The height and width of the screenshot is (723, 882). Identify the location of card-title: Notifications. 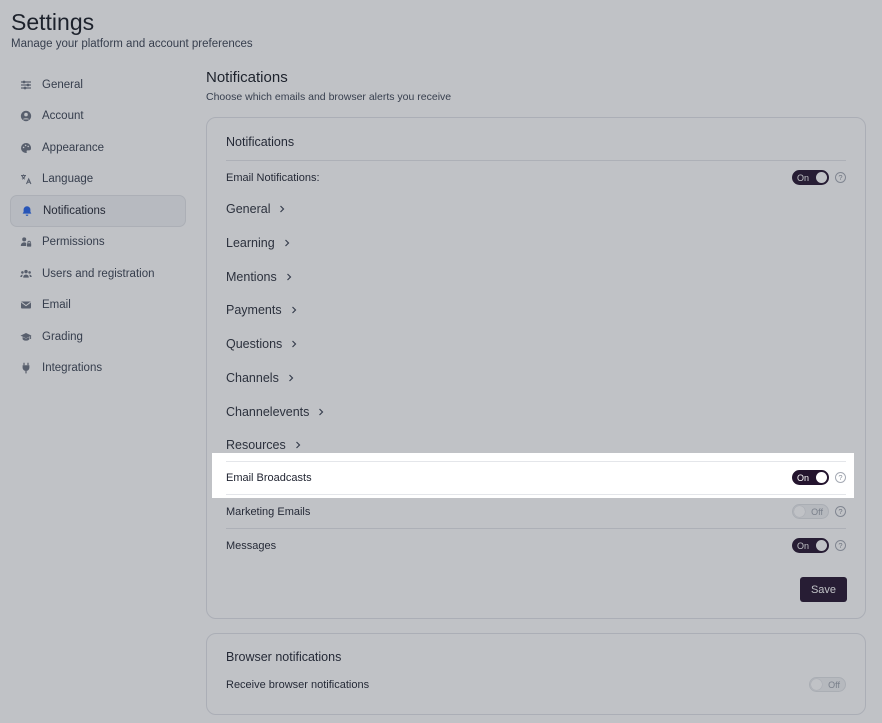
(260, 142).